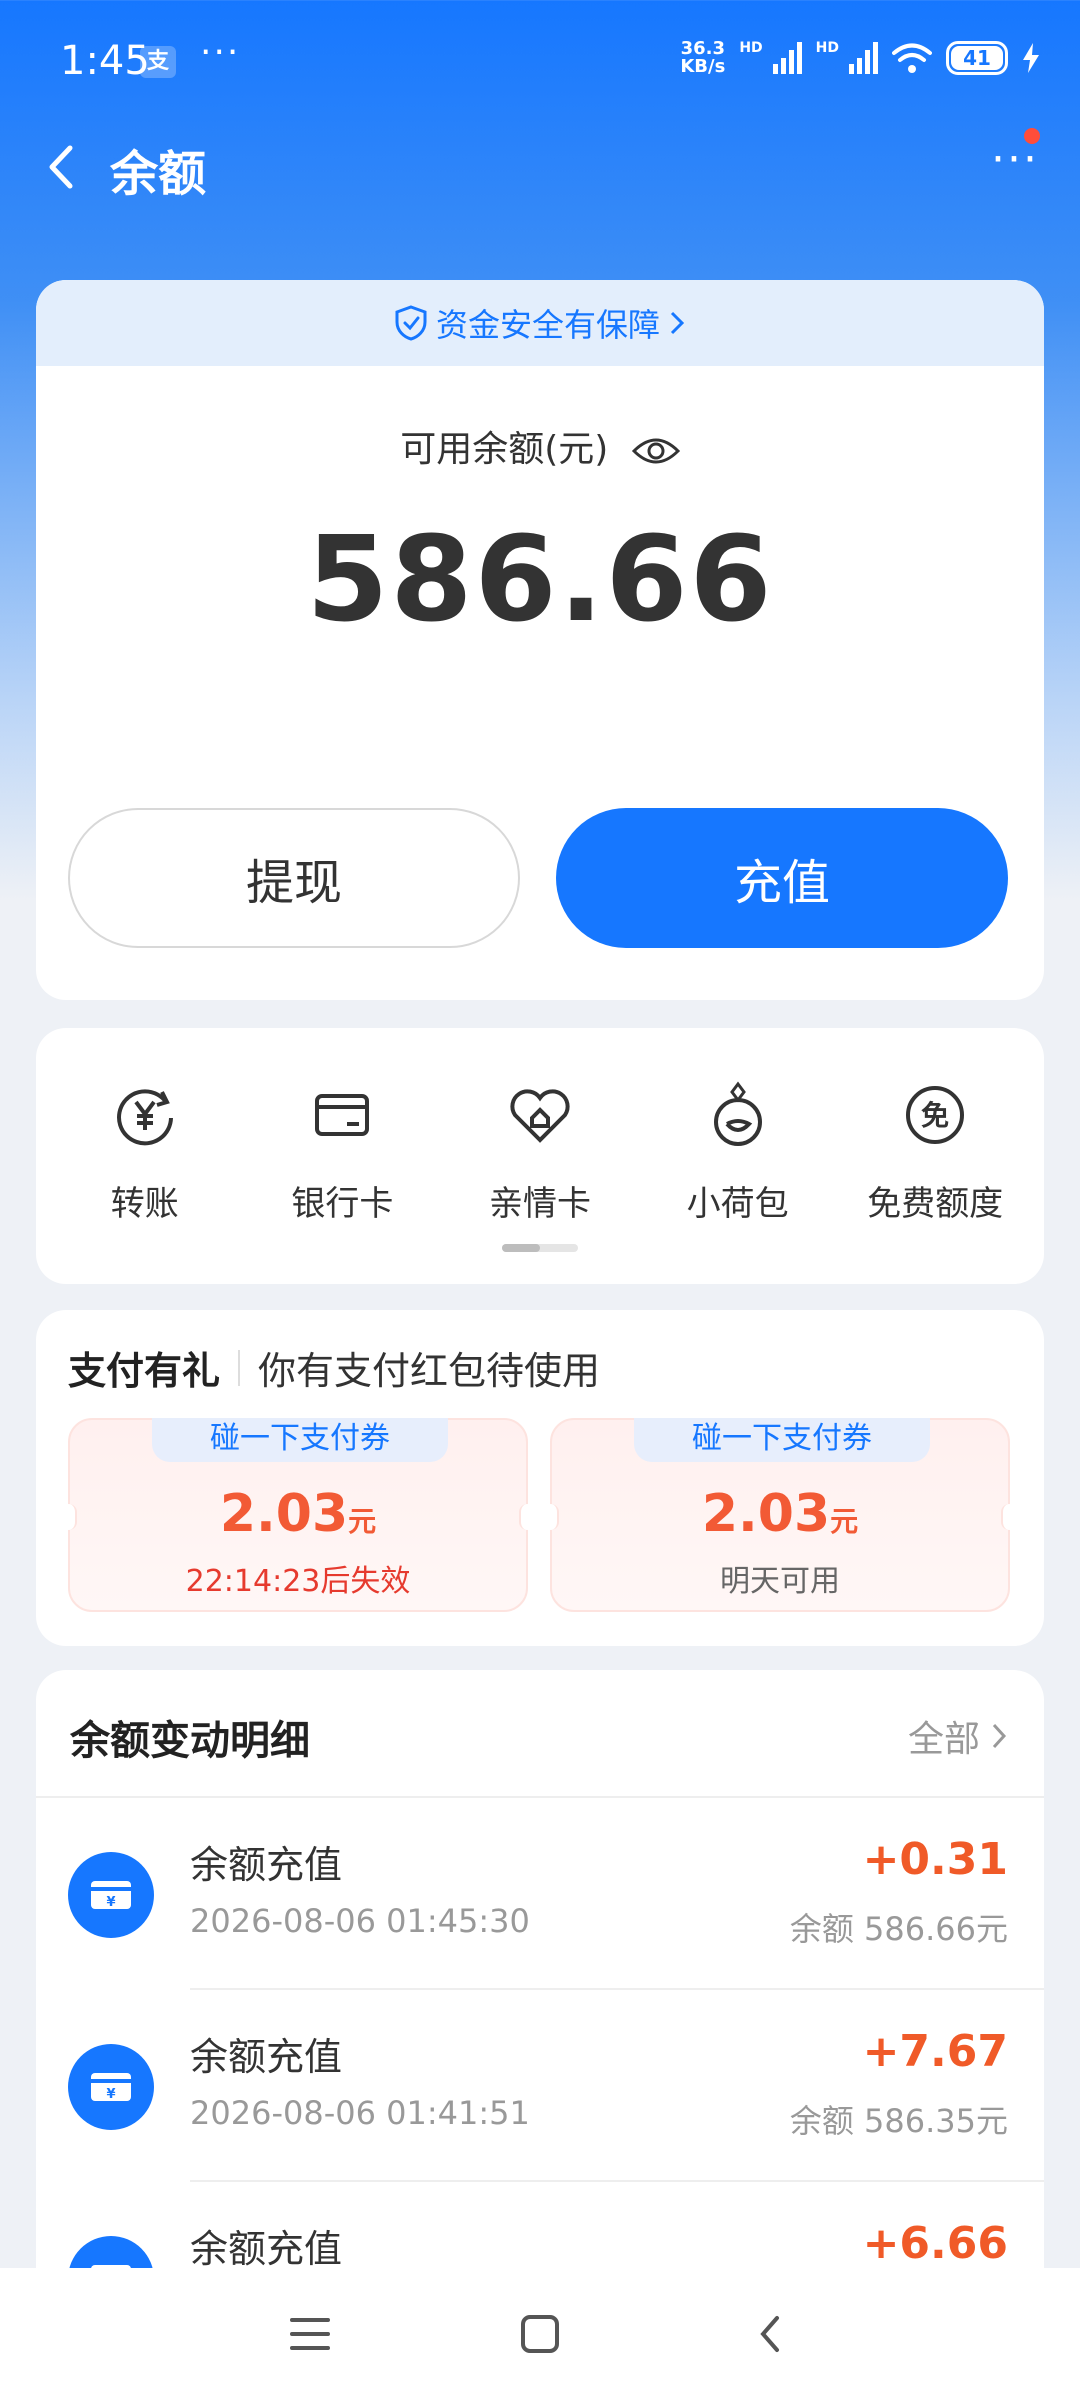 The height and width of the screenshot is (2400, 1080). I want to click on network-speed: 36.3 KB/s, so click(702, 58).